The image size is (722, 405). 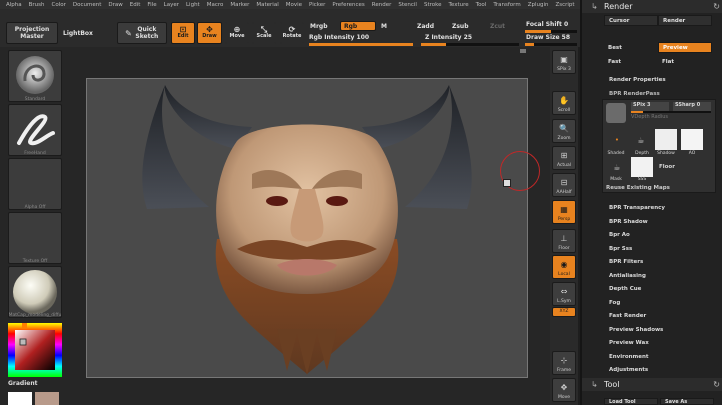 I want to click on ao-pass-swatch, so click(x=692, y=139).